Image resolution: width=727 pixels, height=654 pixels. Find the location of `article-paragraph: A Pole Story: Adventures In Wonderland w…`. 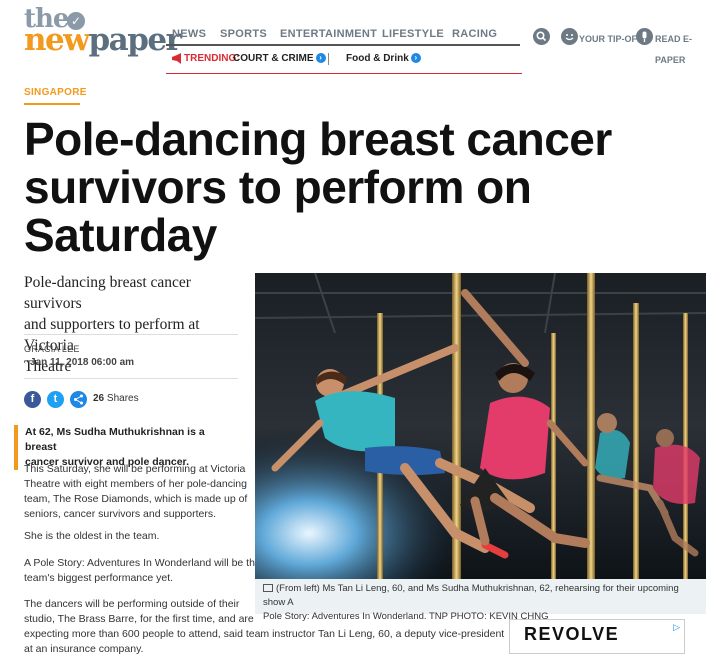

article-paragraph: A Pole Story: Adventures In Wonderland w… is located at coordinates (142, 570).